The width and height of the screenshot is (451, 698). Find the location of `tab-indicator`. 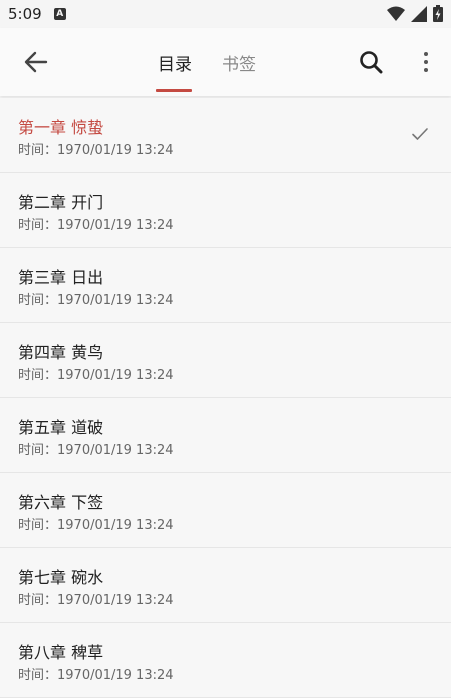

tab-indicator is located at coordinates (174, 90).